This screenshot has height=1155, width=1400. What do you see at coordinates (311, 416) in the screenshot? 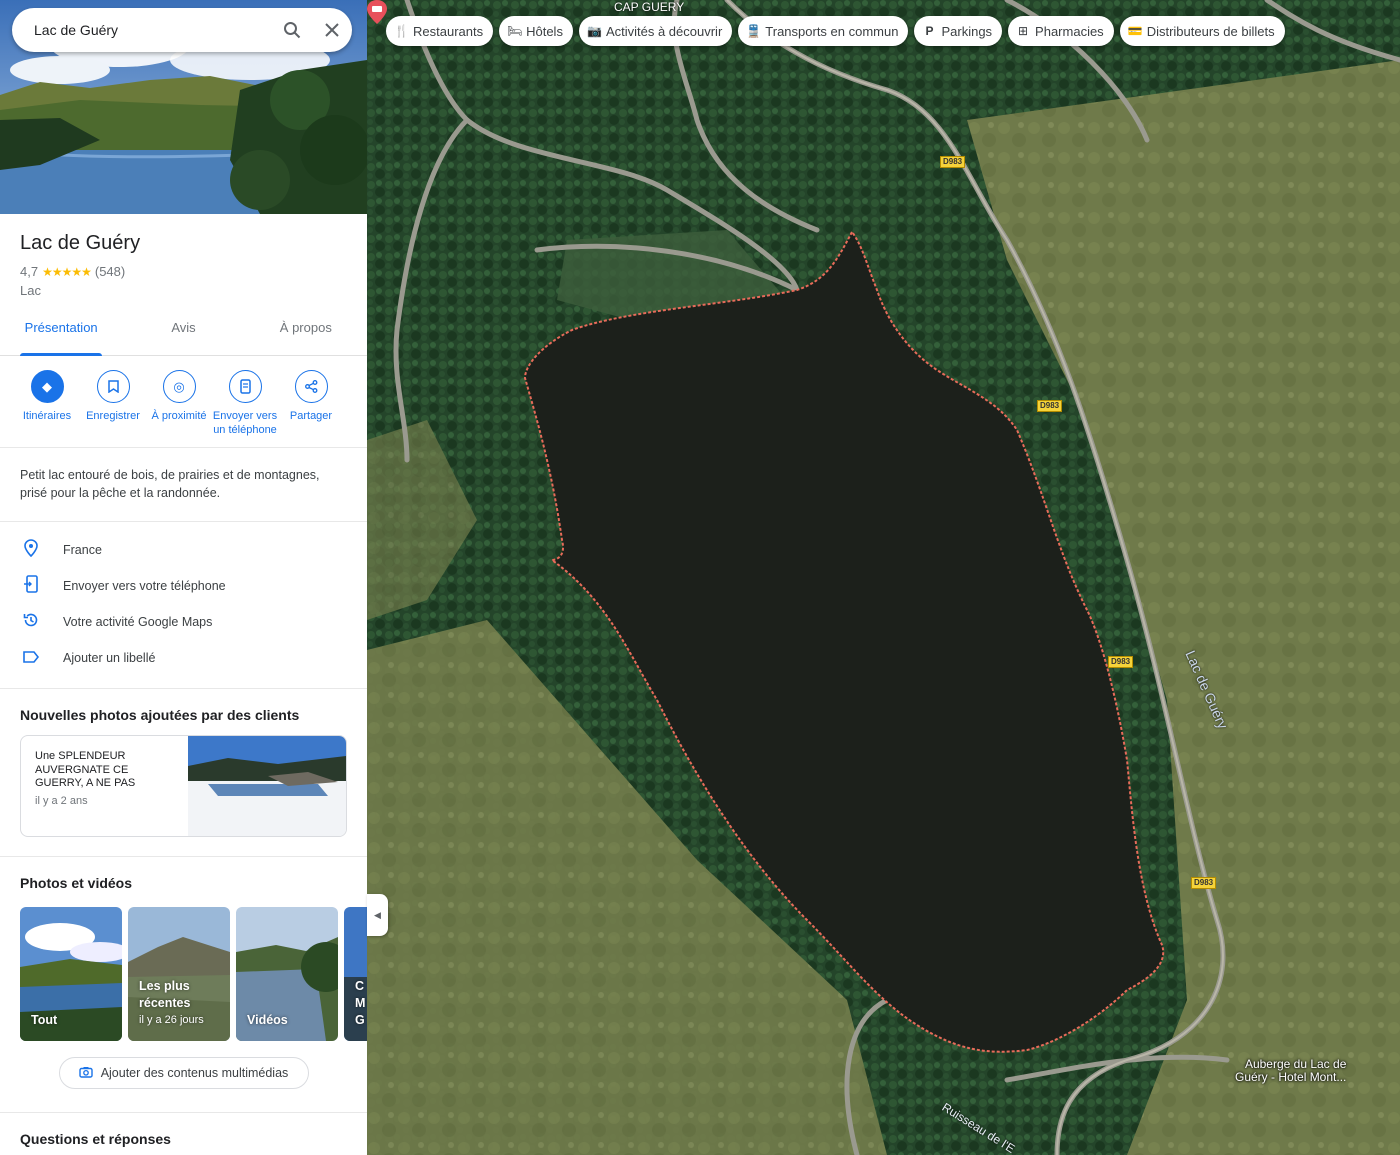
I see `action-label: Partager` at bounding box center [311, 416].